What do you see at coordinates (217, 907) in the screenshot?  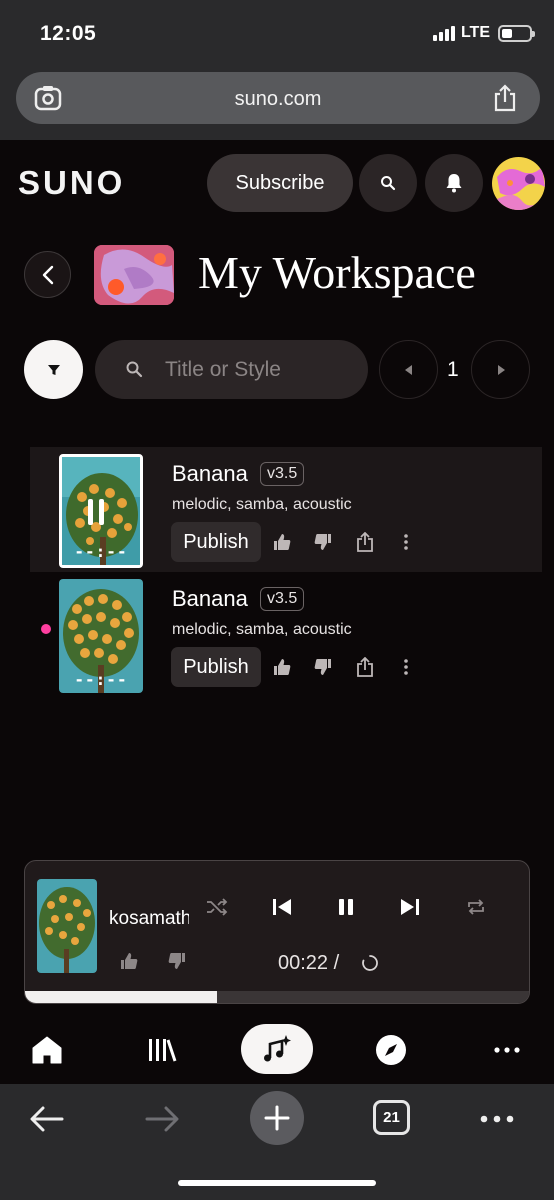 I see `shuffle-icon` at bounding box center [217, 907].